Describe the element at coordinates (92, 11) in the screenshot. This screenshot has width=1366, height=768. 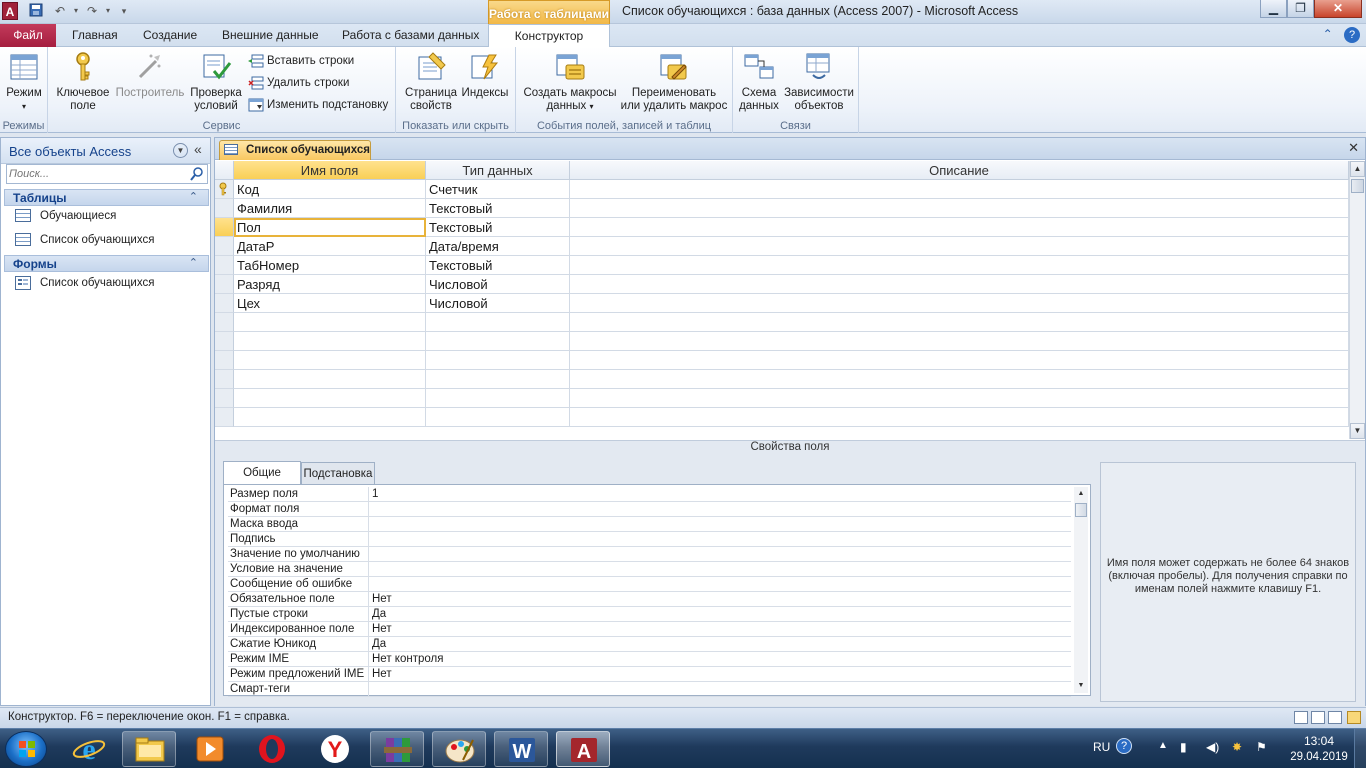
I see `redo-icon: ↷` at that location.